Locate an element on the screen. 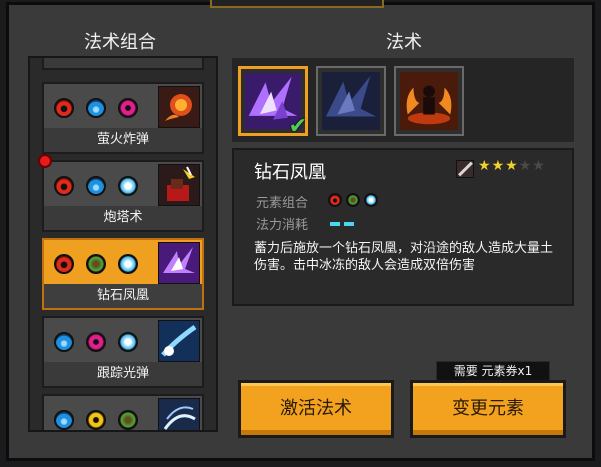  flame-summon-icon is located at coordinates (429, 101).